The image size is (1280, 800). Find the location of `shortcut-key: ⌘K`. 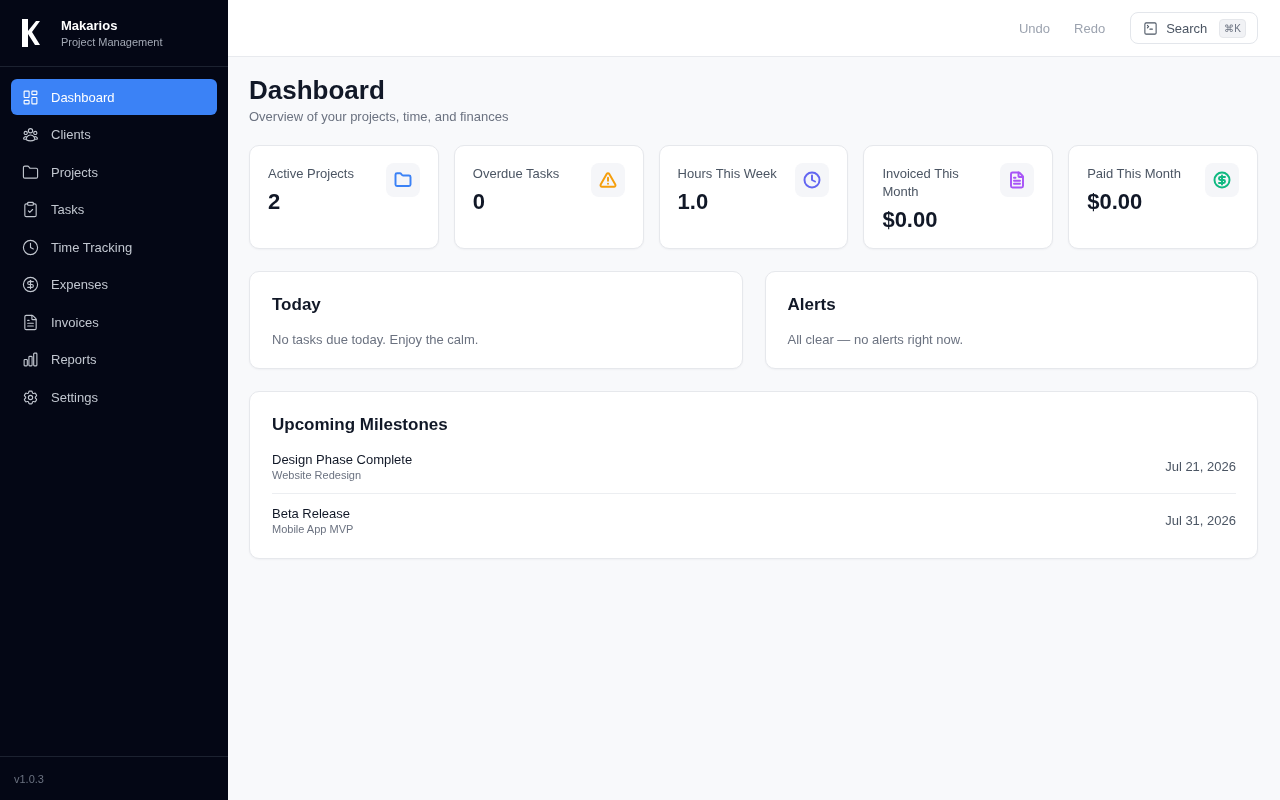

shortcut-key: ⌘K is located at coordinates (1232, 28).